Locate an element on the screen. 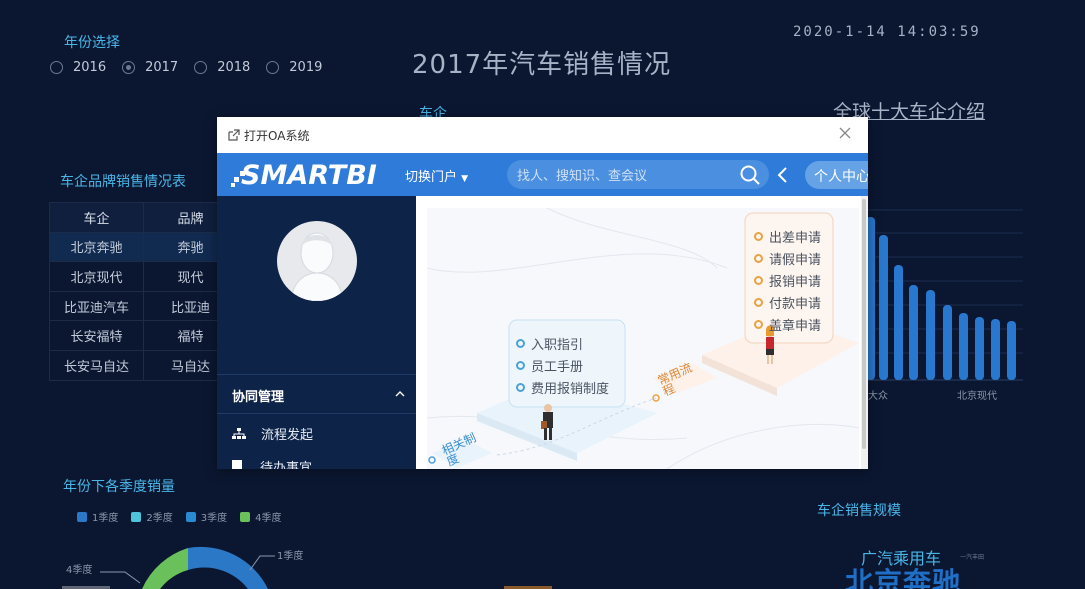 The image size is (1085, 589). document-icon is located at coordinates (237, 464).